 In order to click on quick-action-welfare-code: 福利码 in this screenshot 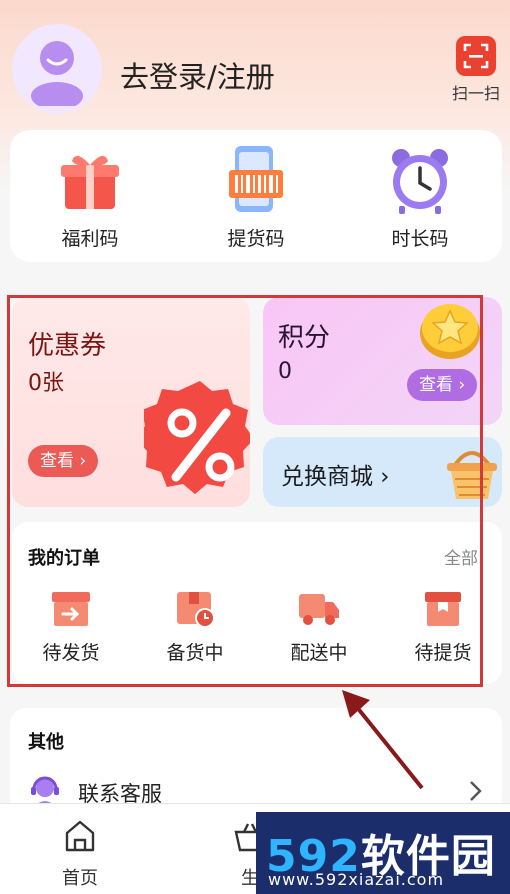, I will do `click(90, 197)`.